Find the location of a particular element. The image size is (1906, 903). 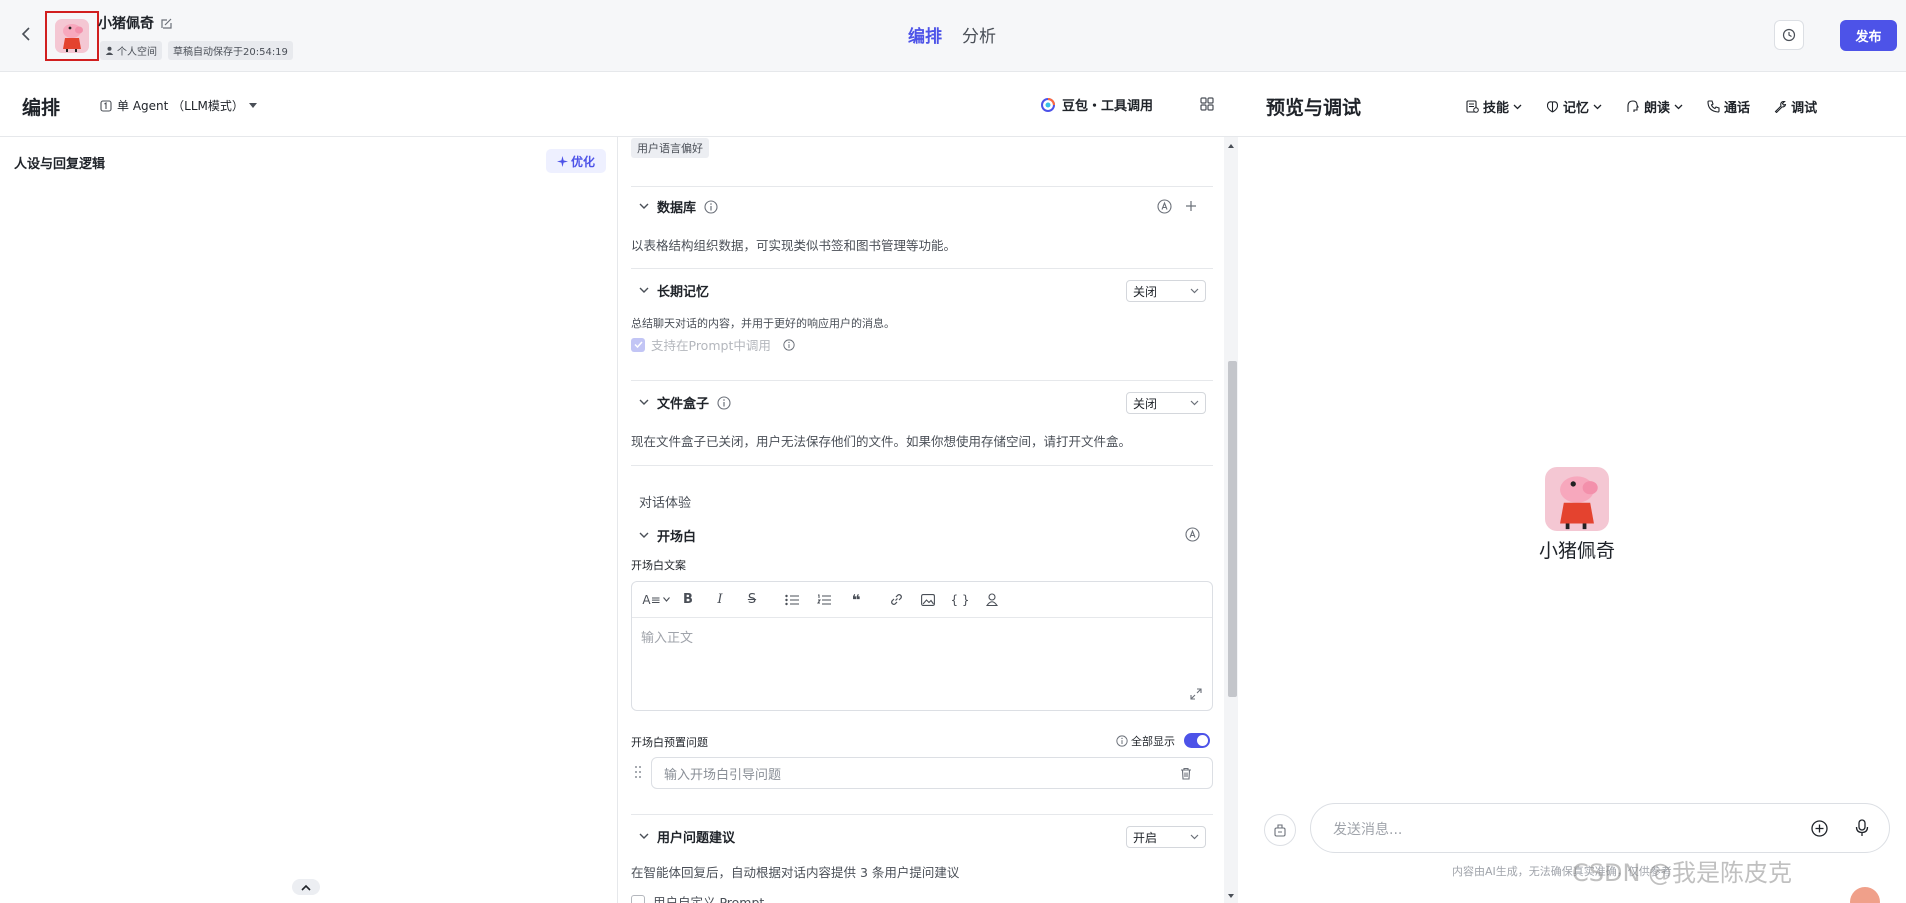

preview-title: 预览与调试 is located at coordinates (1314, 108).